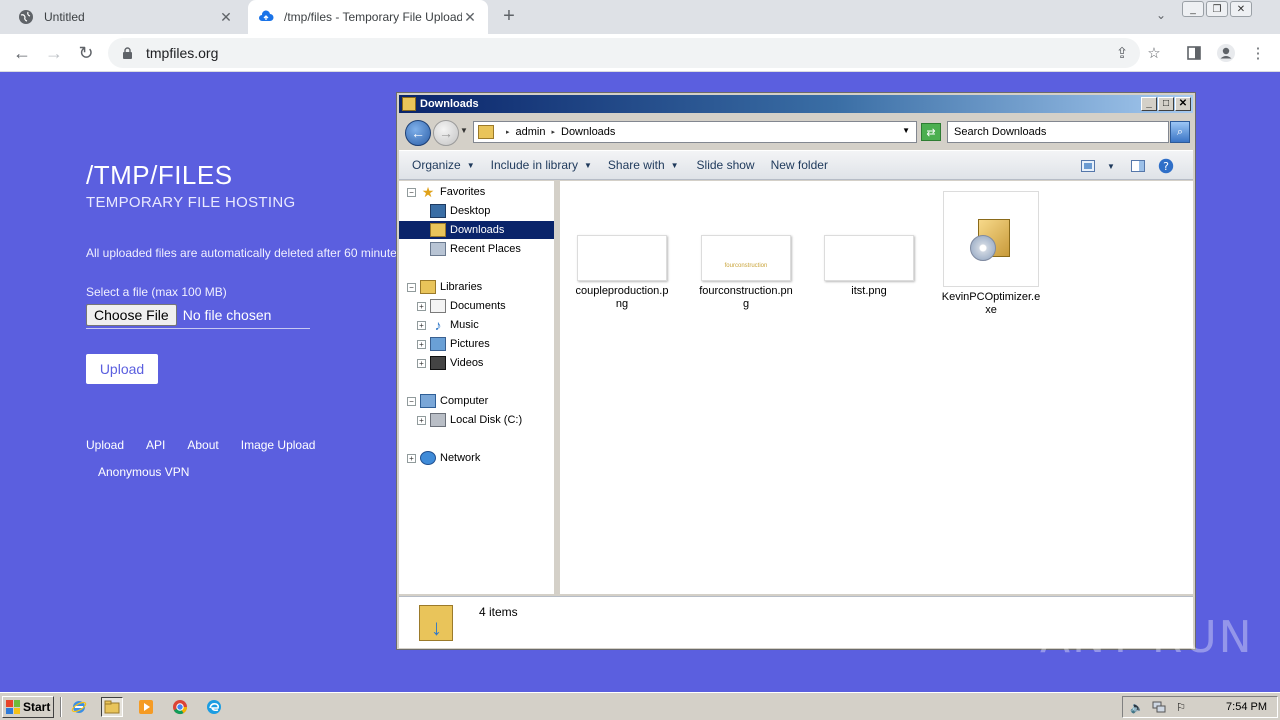 The width and height of the screenshot is (1280, 720). I want to click on nav-music: + ♪ Music, so click(448, 325).